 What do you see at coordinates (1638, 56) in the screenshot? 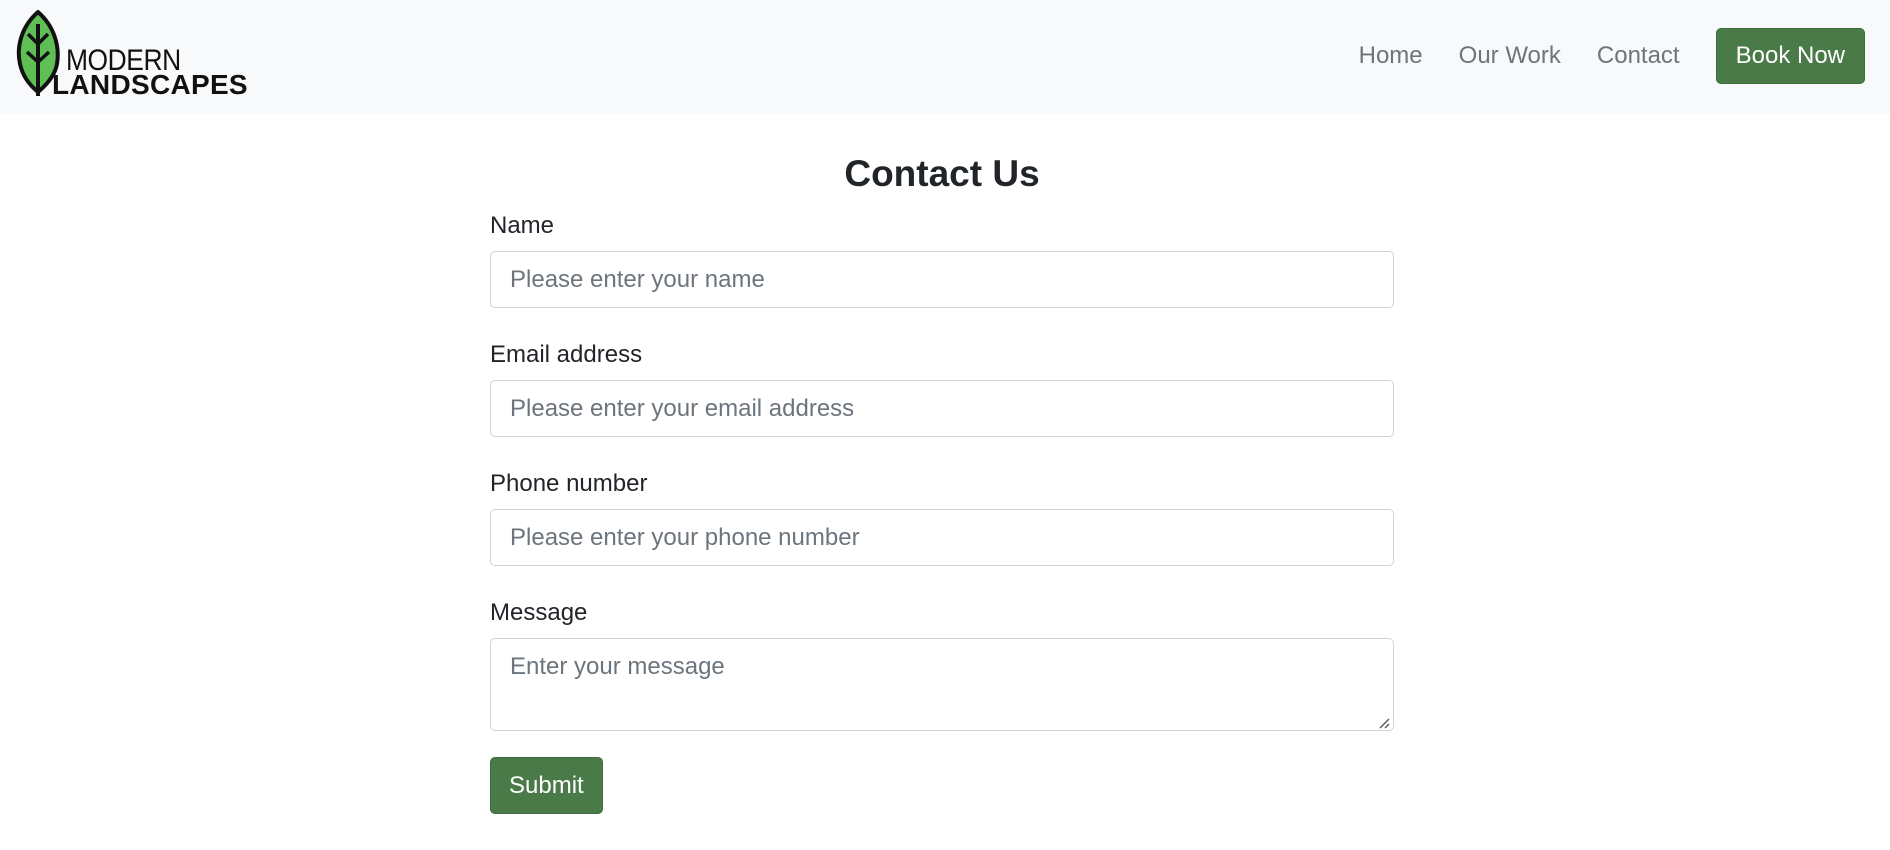
I see `nav-link-contact: Contact` at bounding box center [1638, 56].